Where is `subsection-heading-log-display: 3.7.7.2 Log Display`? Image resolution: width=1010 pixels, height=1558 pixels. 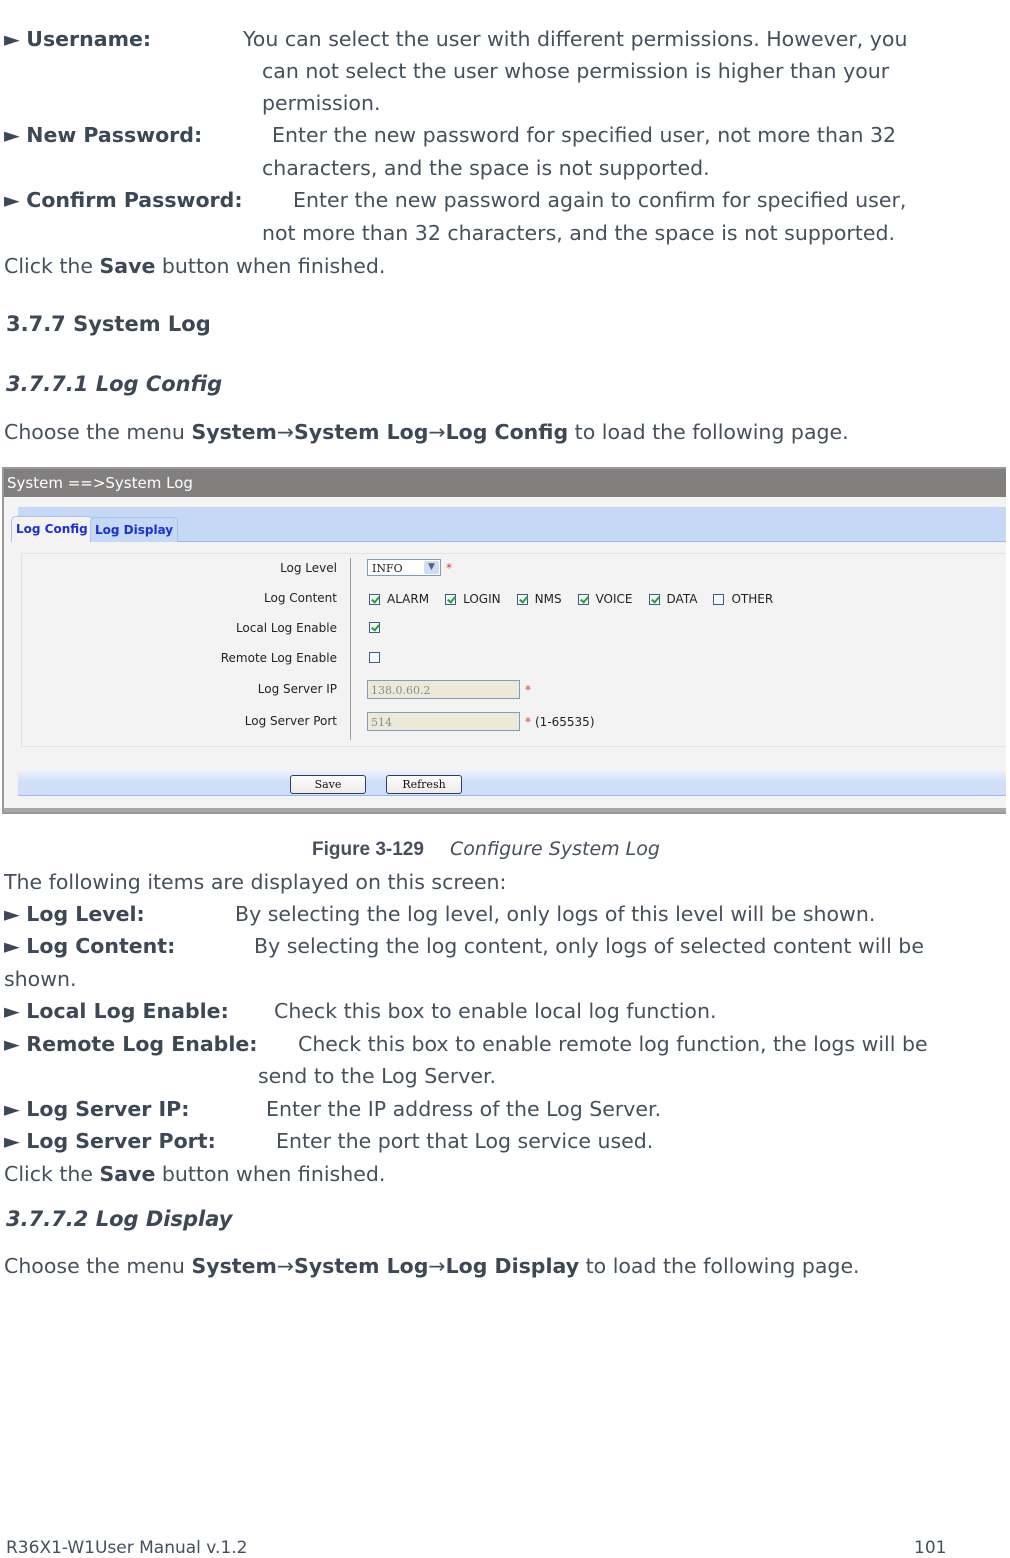
subsection-heading-log-display: 3.7.7.2 Log Display is located at coordinates (119, 1219).